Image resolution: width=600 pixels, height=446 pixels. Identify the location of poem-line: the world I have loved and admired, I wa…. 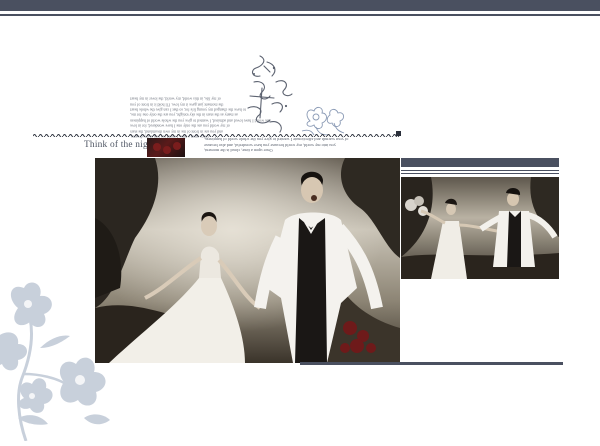
(200, 121).